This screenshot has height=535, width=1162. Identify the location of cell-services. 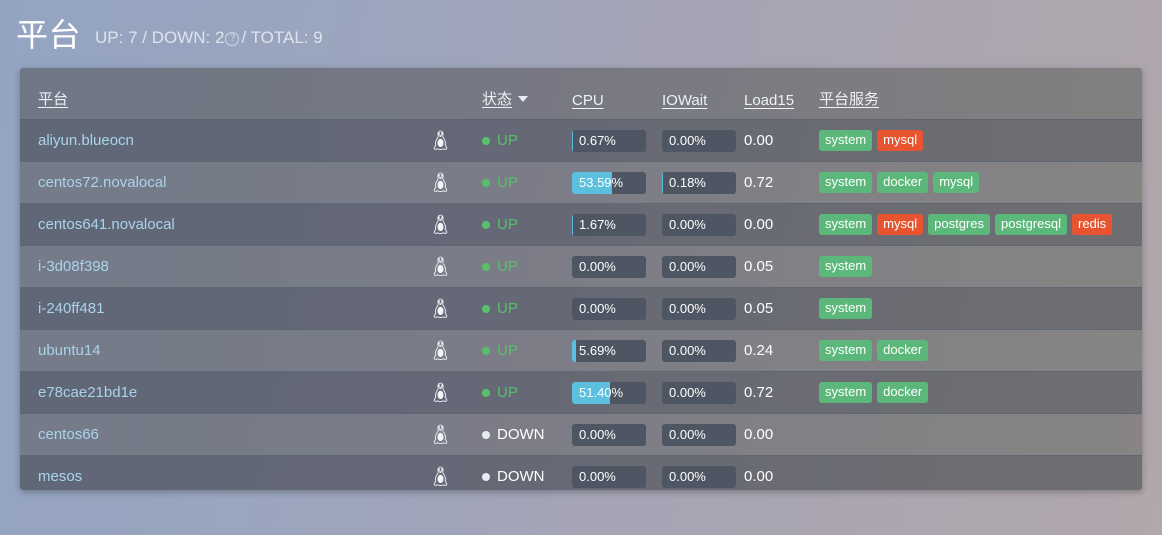
(980, 472).